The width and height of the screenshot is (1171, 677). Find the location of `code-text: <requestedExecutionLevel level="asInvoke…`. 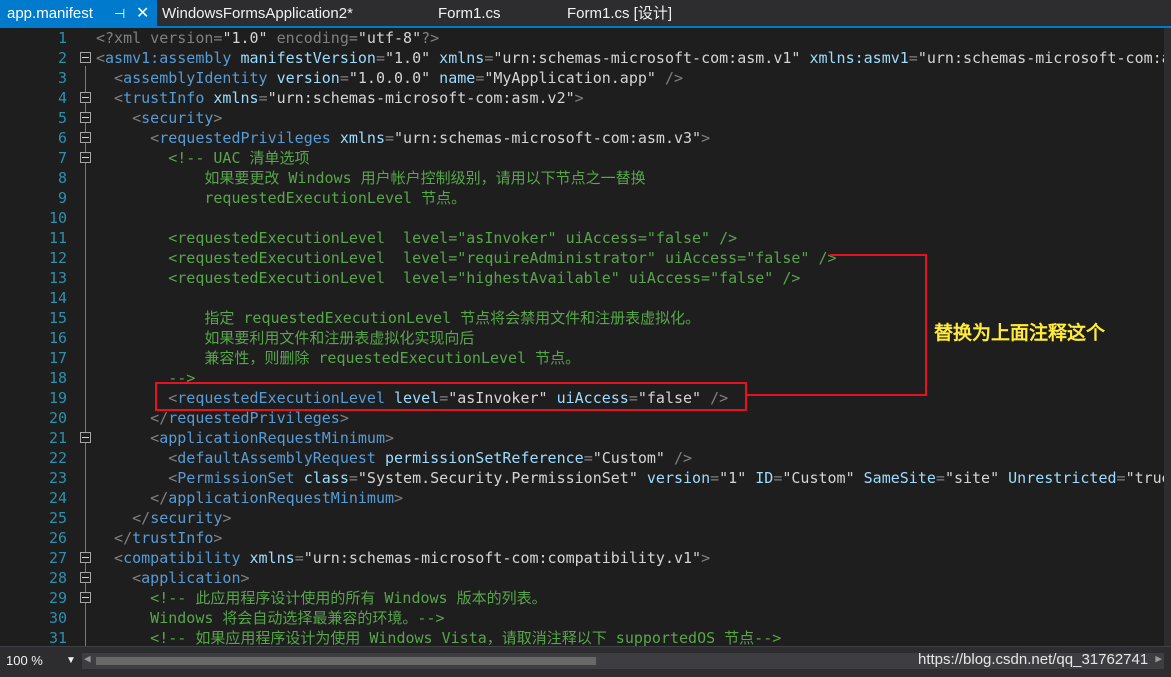

code-text: <requestedExecutionLevel level="asInvoke… is located at coordinates (416, 238).